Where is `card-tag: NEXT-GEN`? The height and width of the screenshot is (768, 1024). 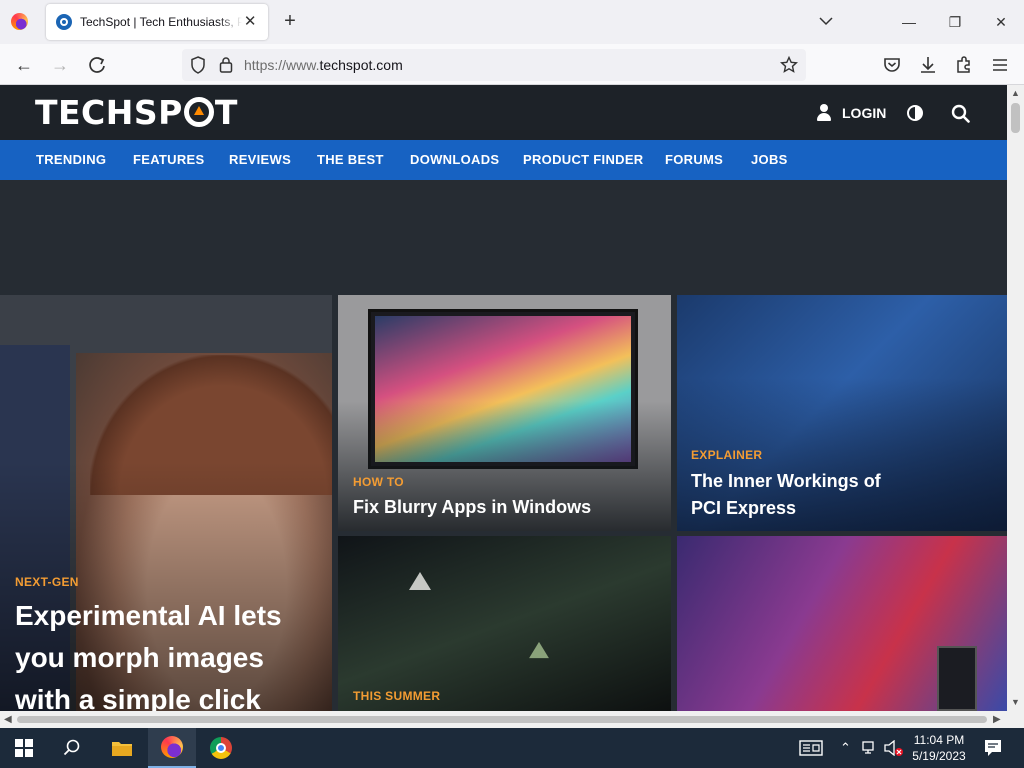
card-tag: NEXT-GEN is located at coordinates (47, 582).